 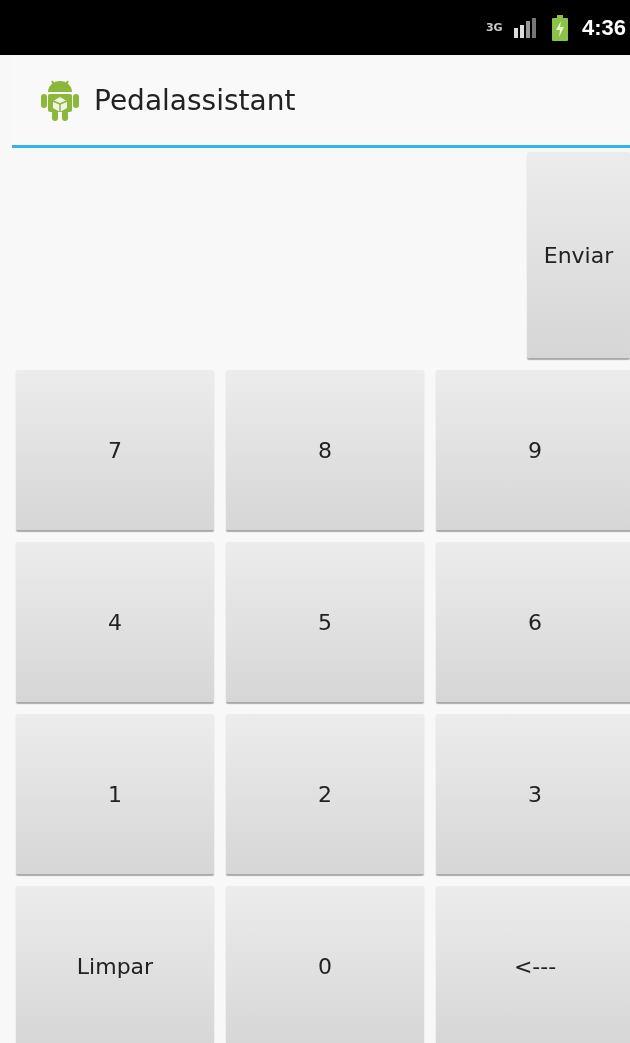 I want to click on keypad-button: Limpar, so click(x=115, y=964).